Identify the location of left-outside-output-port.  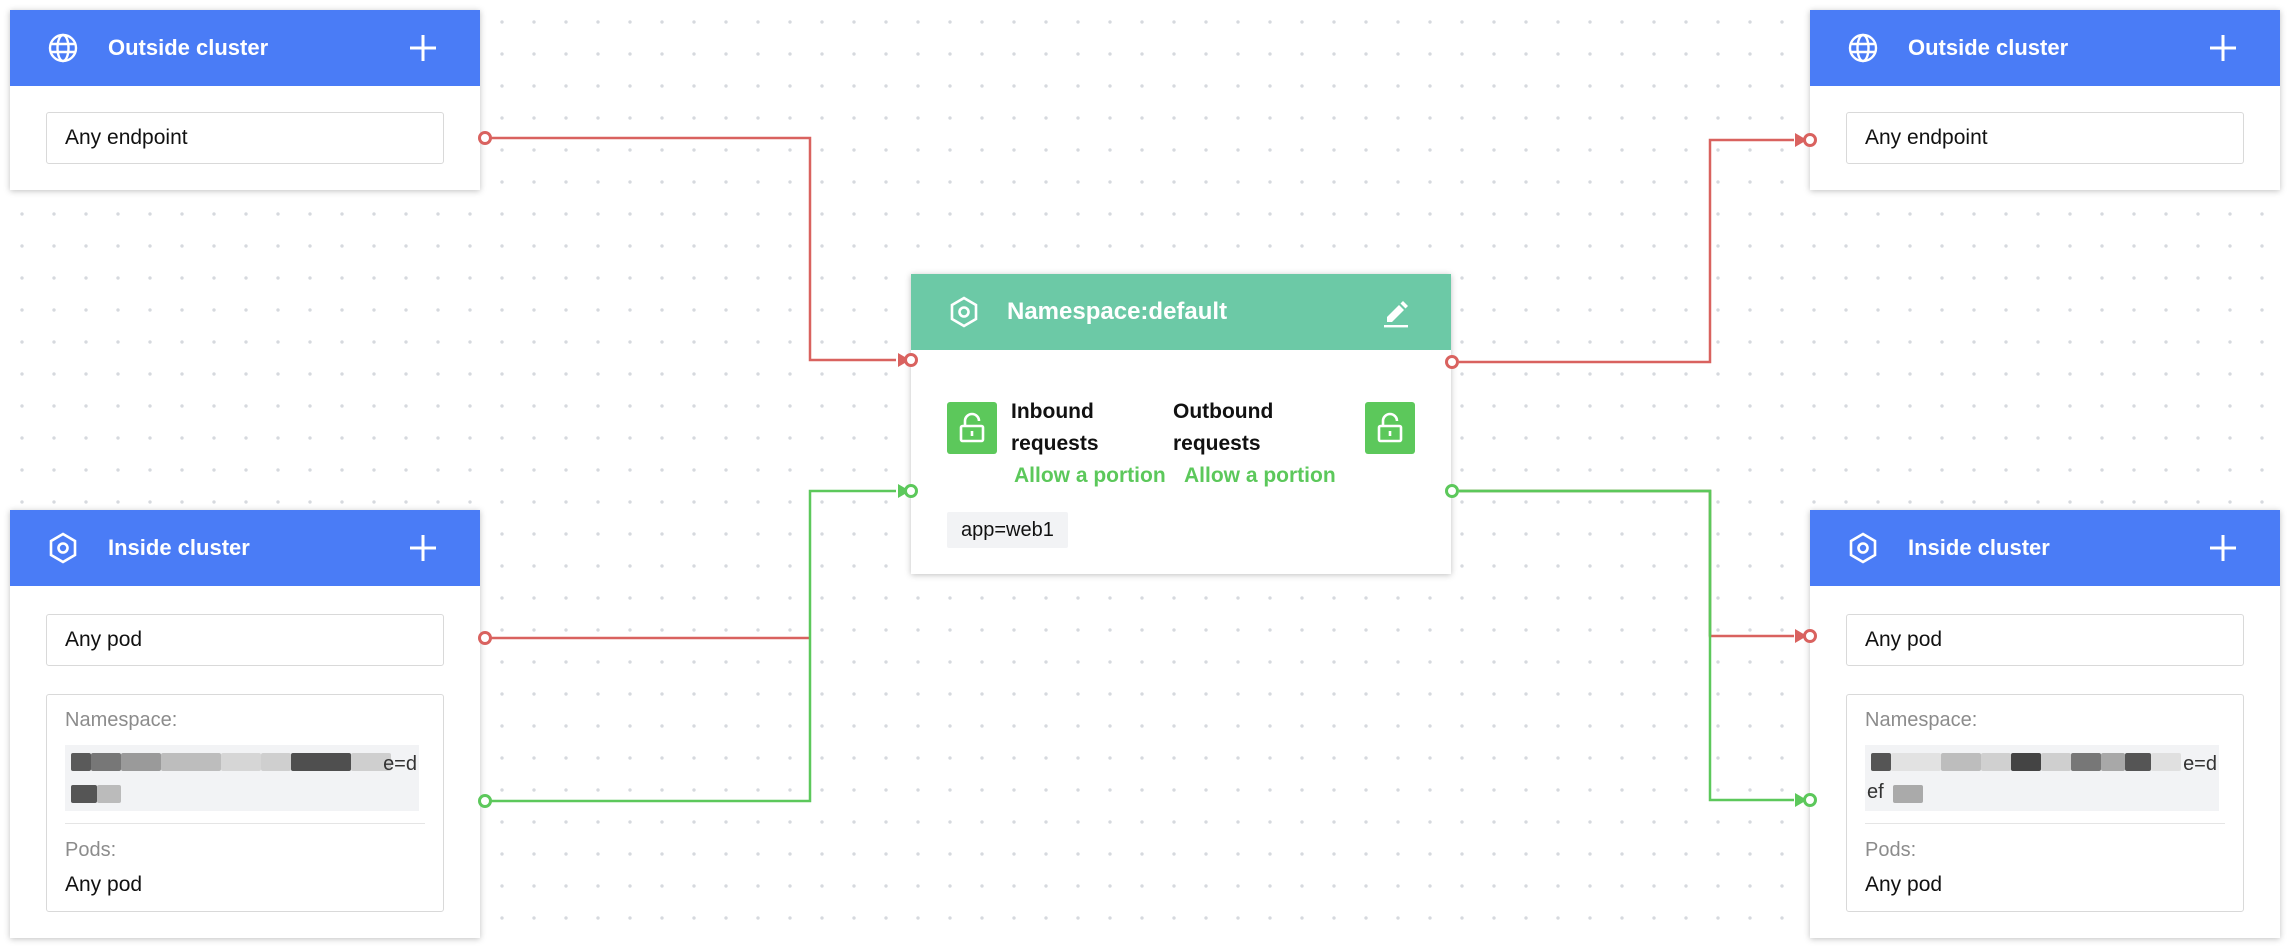
(485, 138).